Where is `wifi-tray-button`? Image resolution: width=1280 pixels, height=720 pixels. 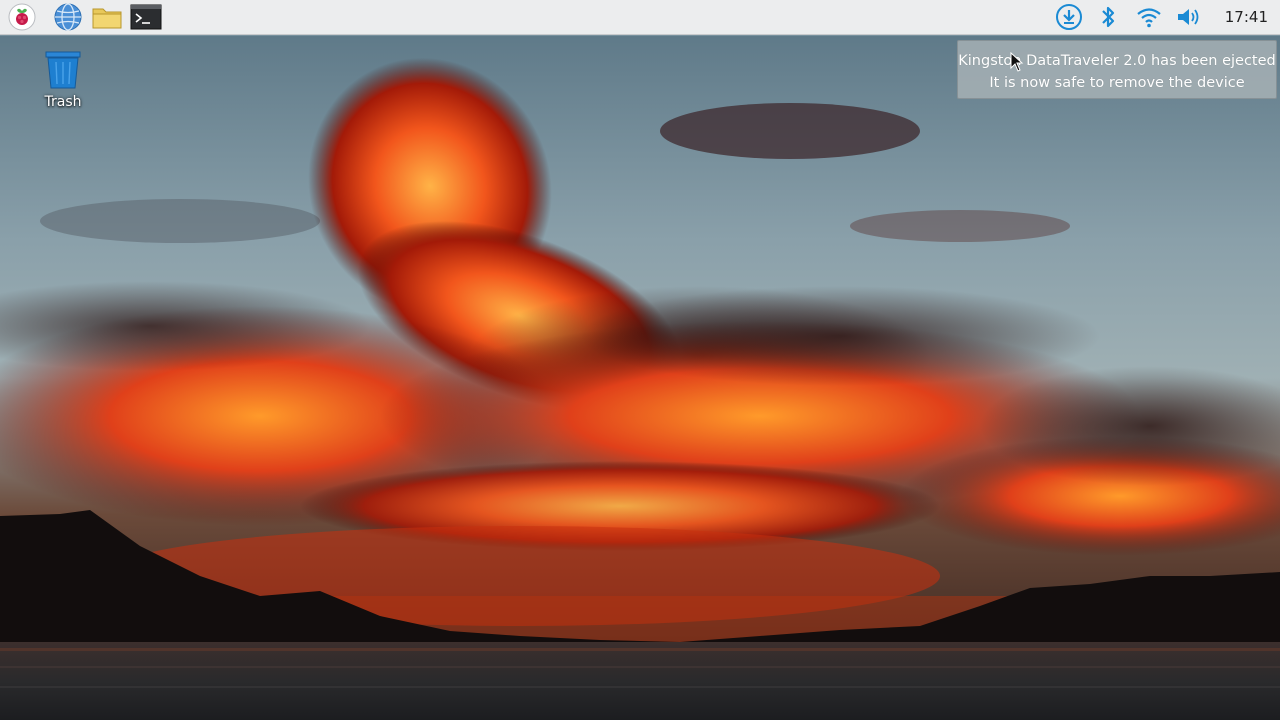
wifi-tray-button is located at coordinates (1149, 17).